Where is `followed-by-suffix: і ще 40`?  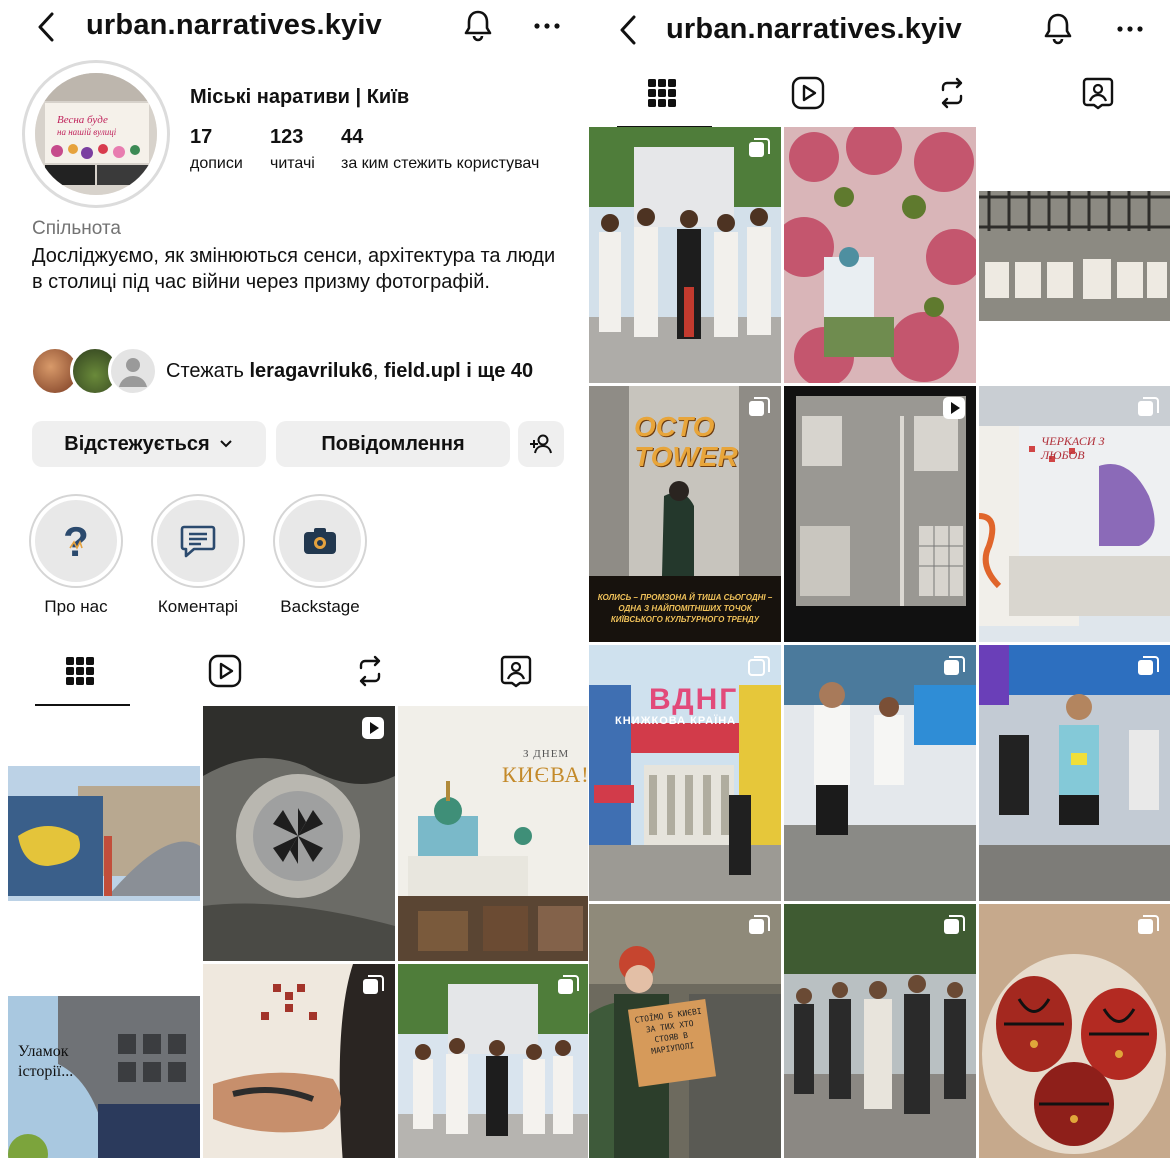 followed-by-suffix: і ще 40 is located at coordinates (500, 371).